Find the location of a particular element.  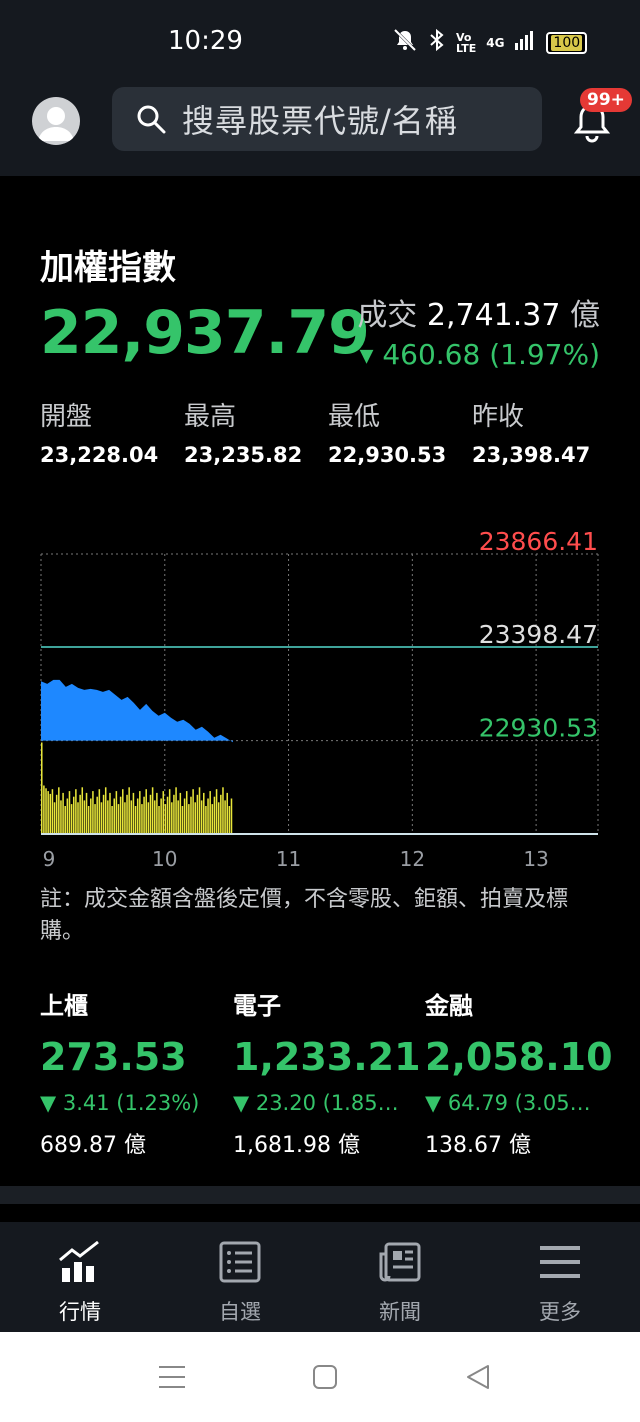

system-nav-bar is located at coordinates (320, 1377).